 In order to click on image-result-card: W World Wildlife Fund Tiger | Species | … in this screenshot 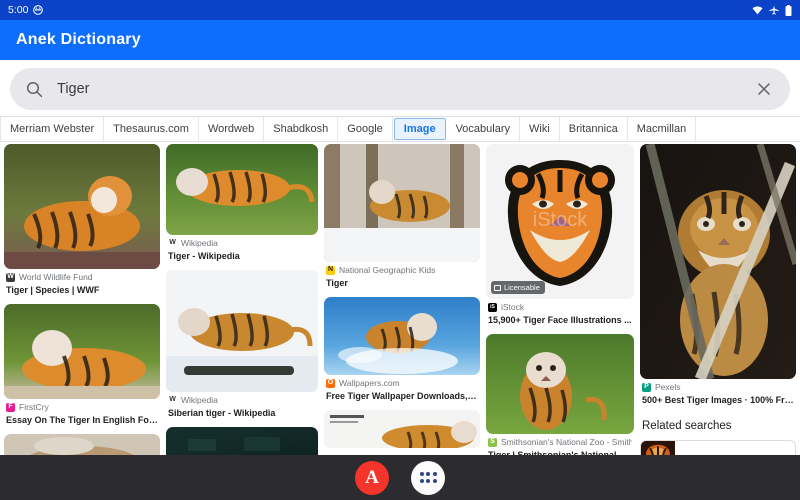, I will do `click(82, 222)`.